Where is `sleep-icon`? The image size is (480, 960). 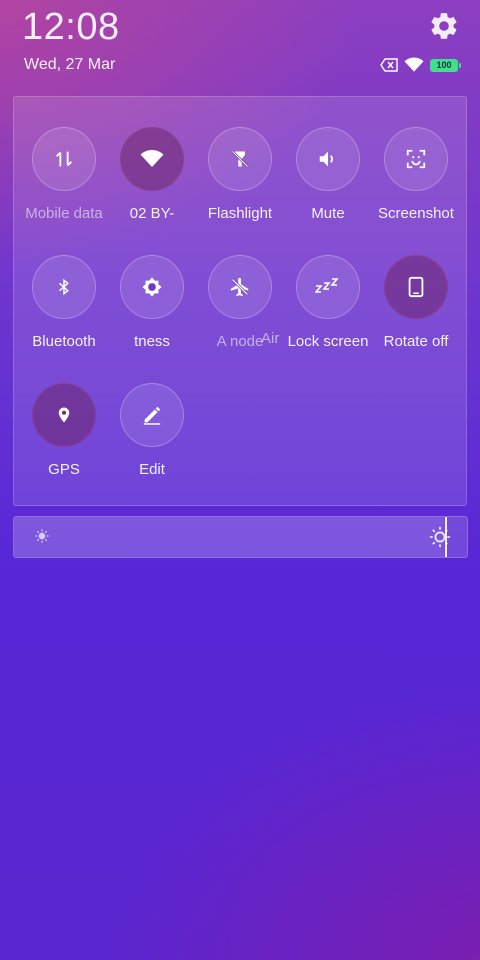
sleep-icon is located at coordinates (327, 285).